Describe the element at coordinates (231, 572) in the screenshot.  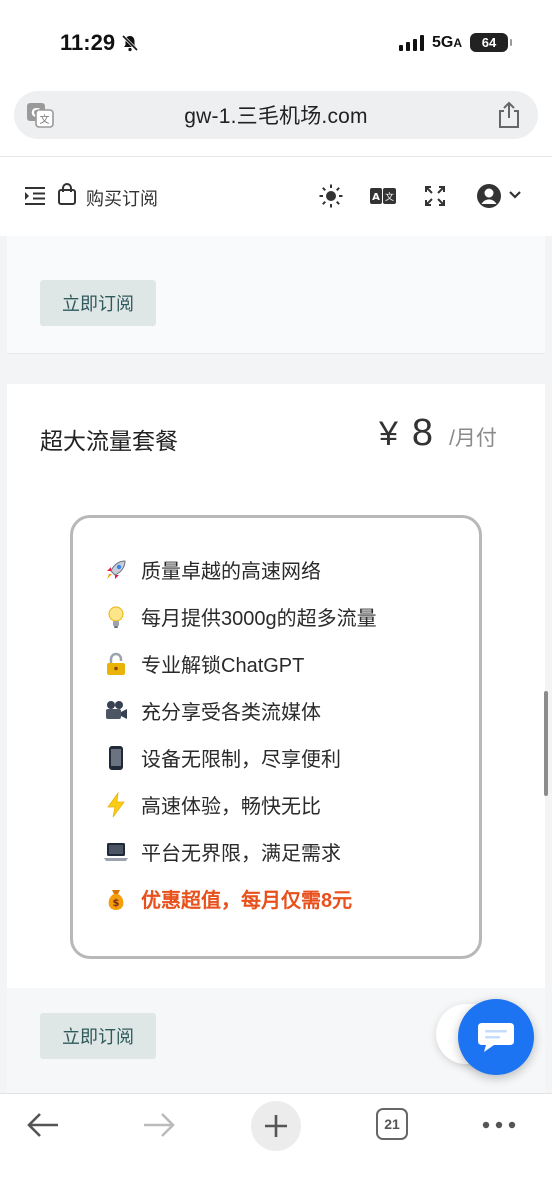
I see `feature-text: 质量卓越的高速网络` at that location.